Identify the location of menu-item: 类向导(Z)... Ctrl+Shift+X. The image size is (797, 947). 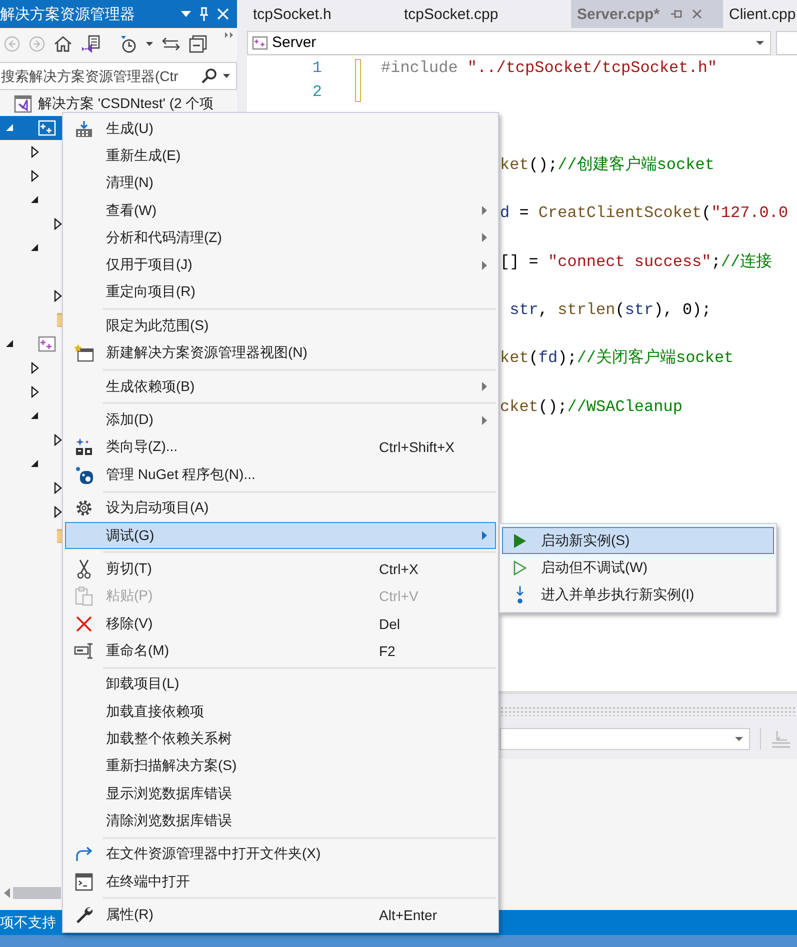
(280, 448).